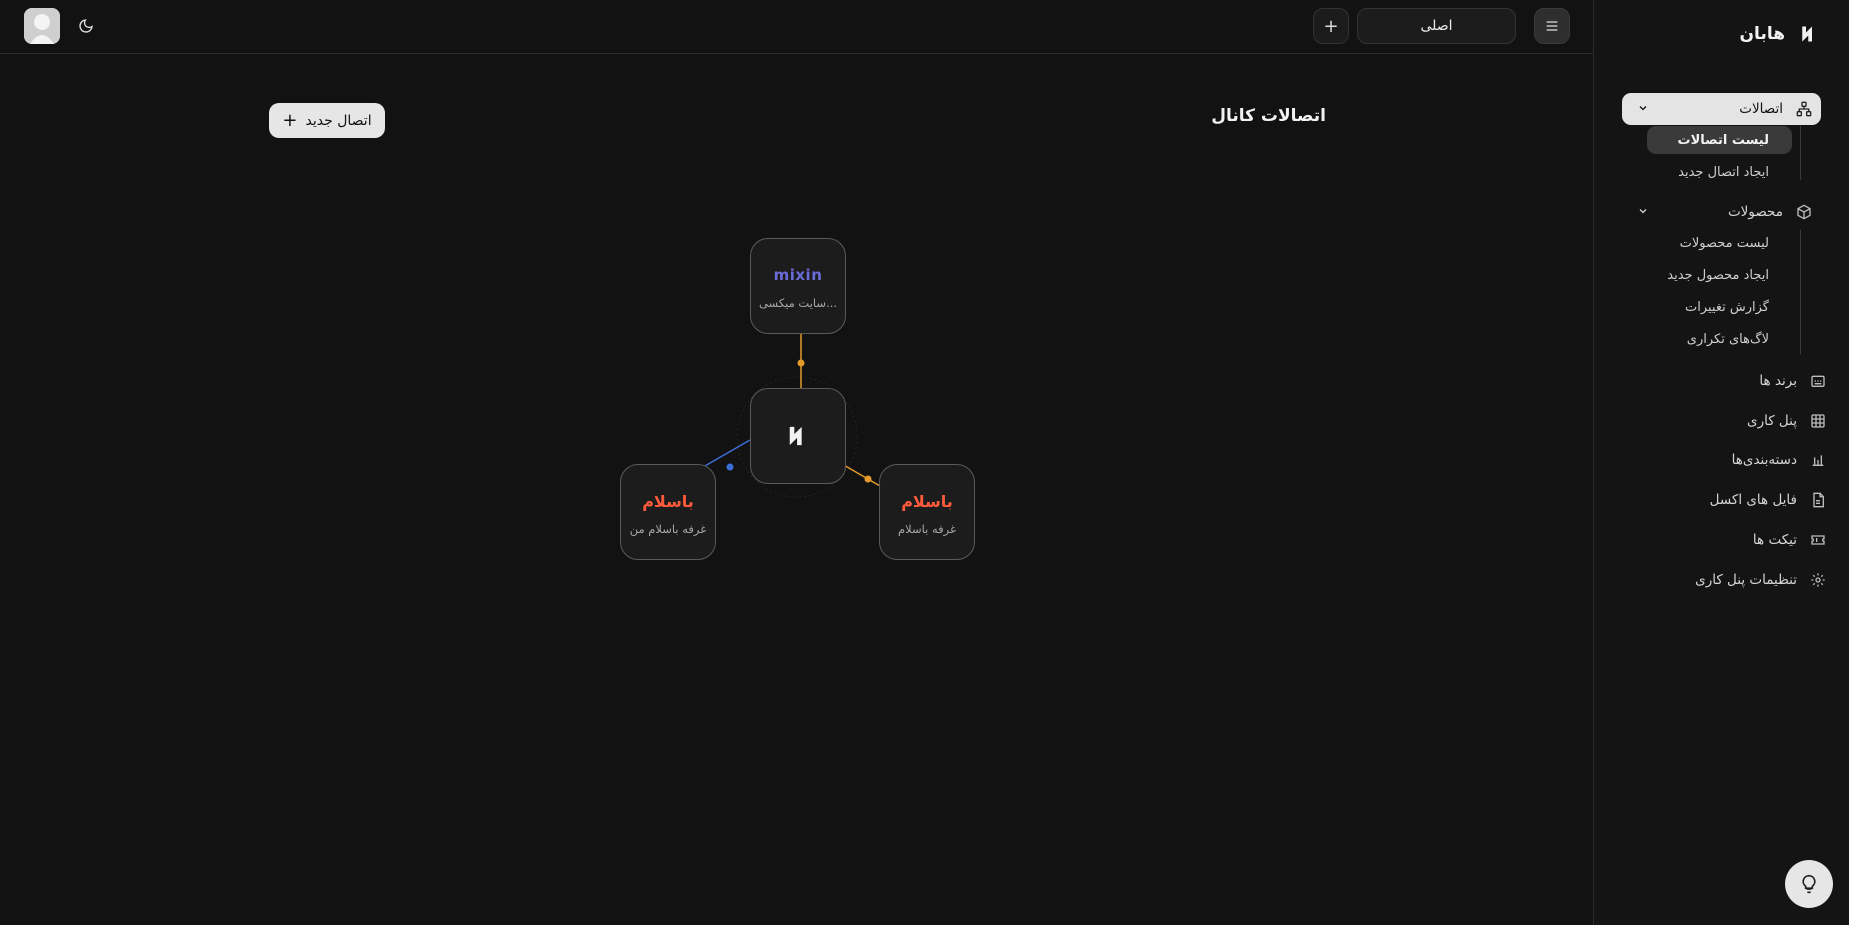  What do you see at coordinates (1762, 34) in the screenshot?
I see `app-name: هابان` at bounding box center [1762, 34].